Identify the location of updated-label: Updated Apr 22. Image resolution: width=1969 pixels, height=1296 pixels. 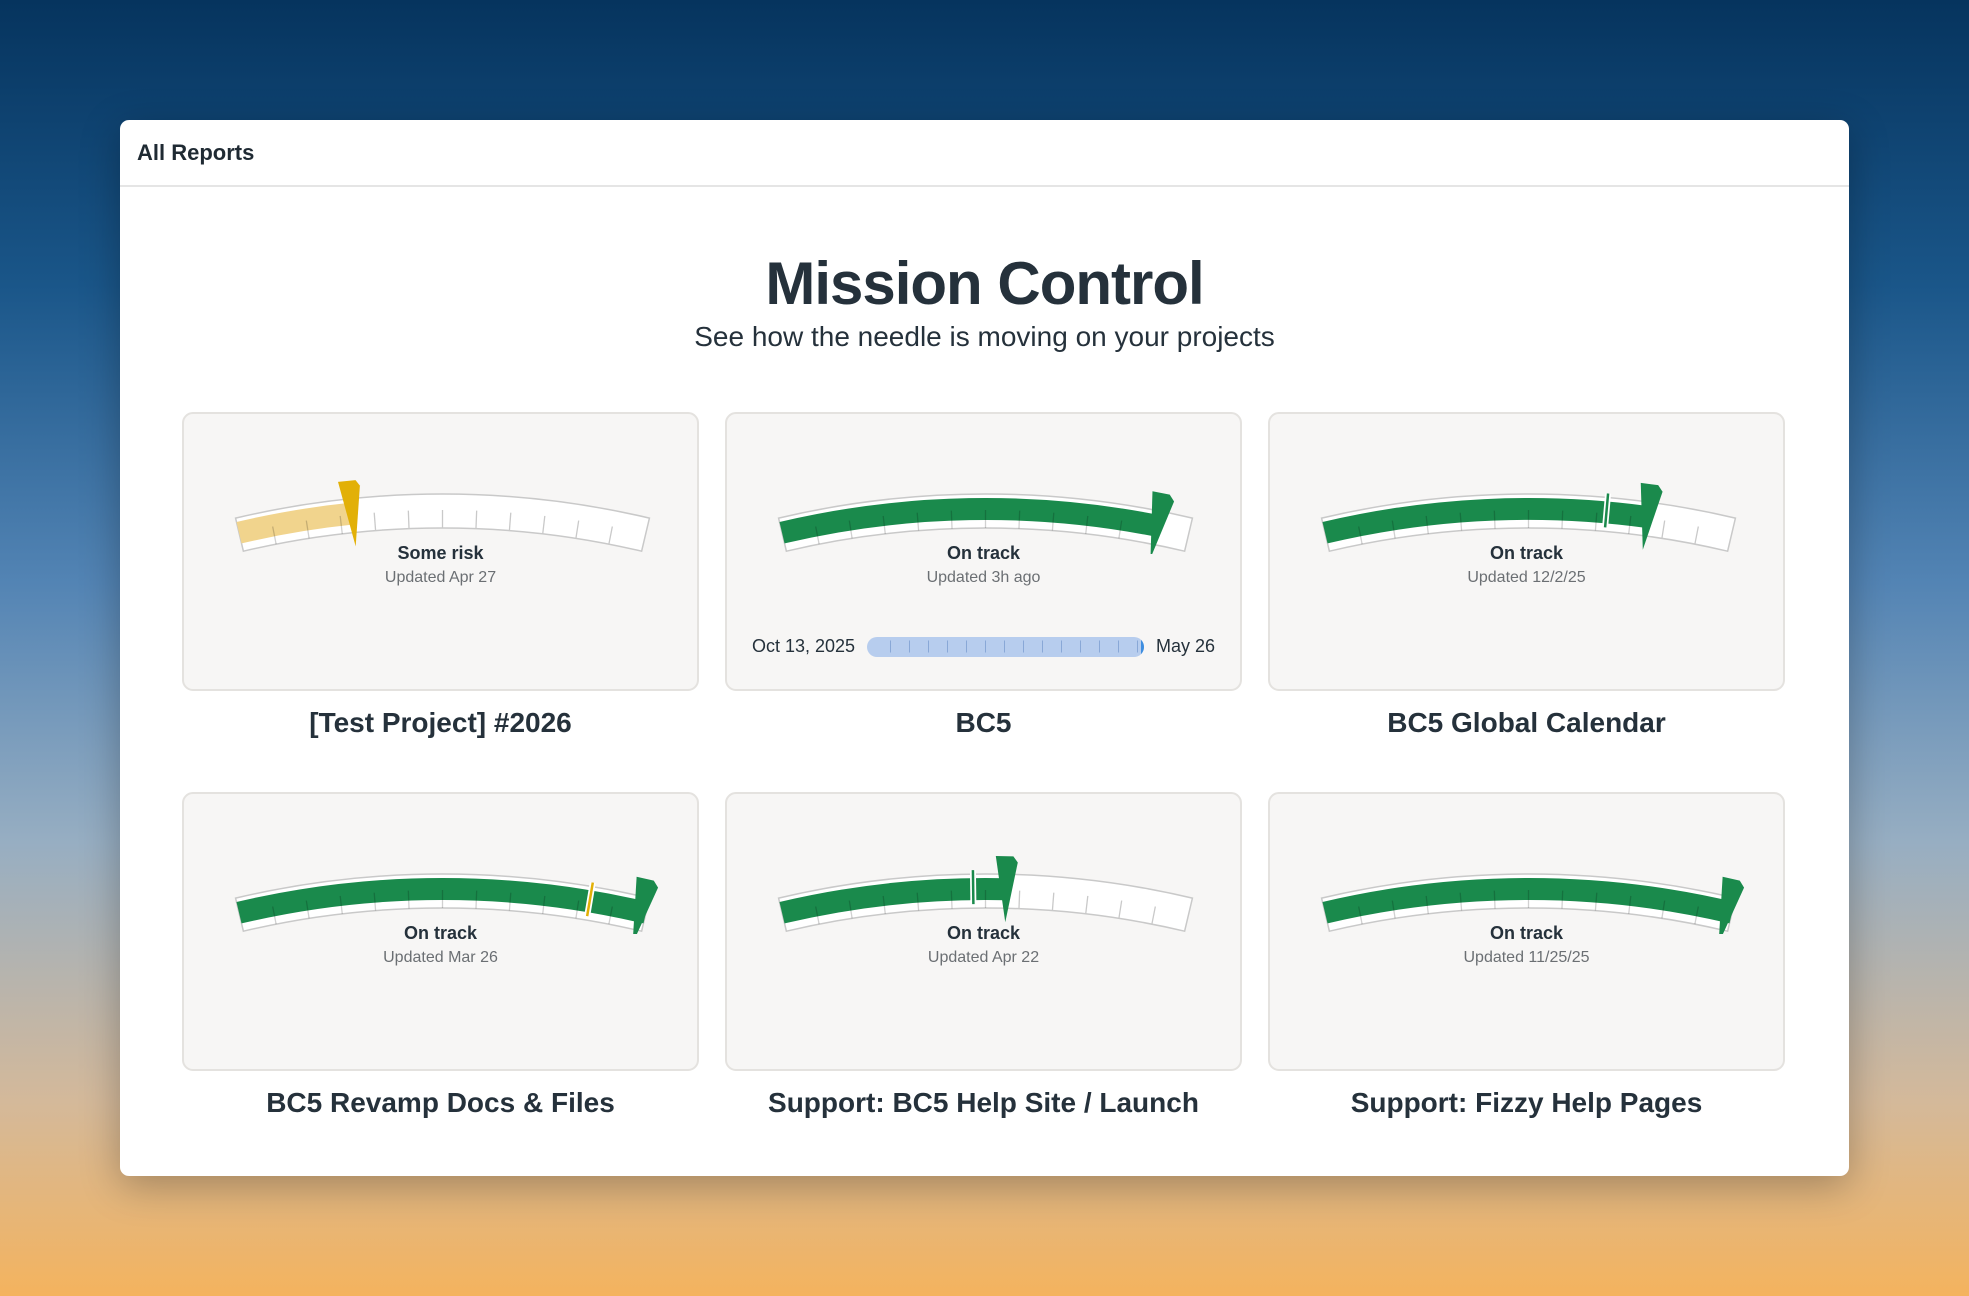
(983, 957).